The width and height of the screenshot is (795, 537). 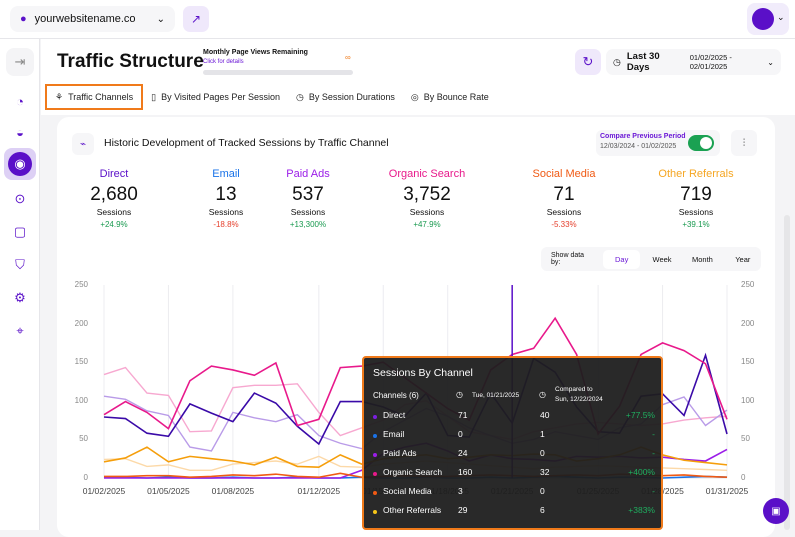 I want to click on channel-name: Other Referrals, so click(x=412, y=510).